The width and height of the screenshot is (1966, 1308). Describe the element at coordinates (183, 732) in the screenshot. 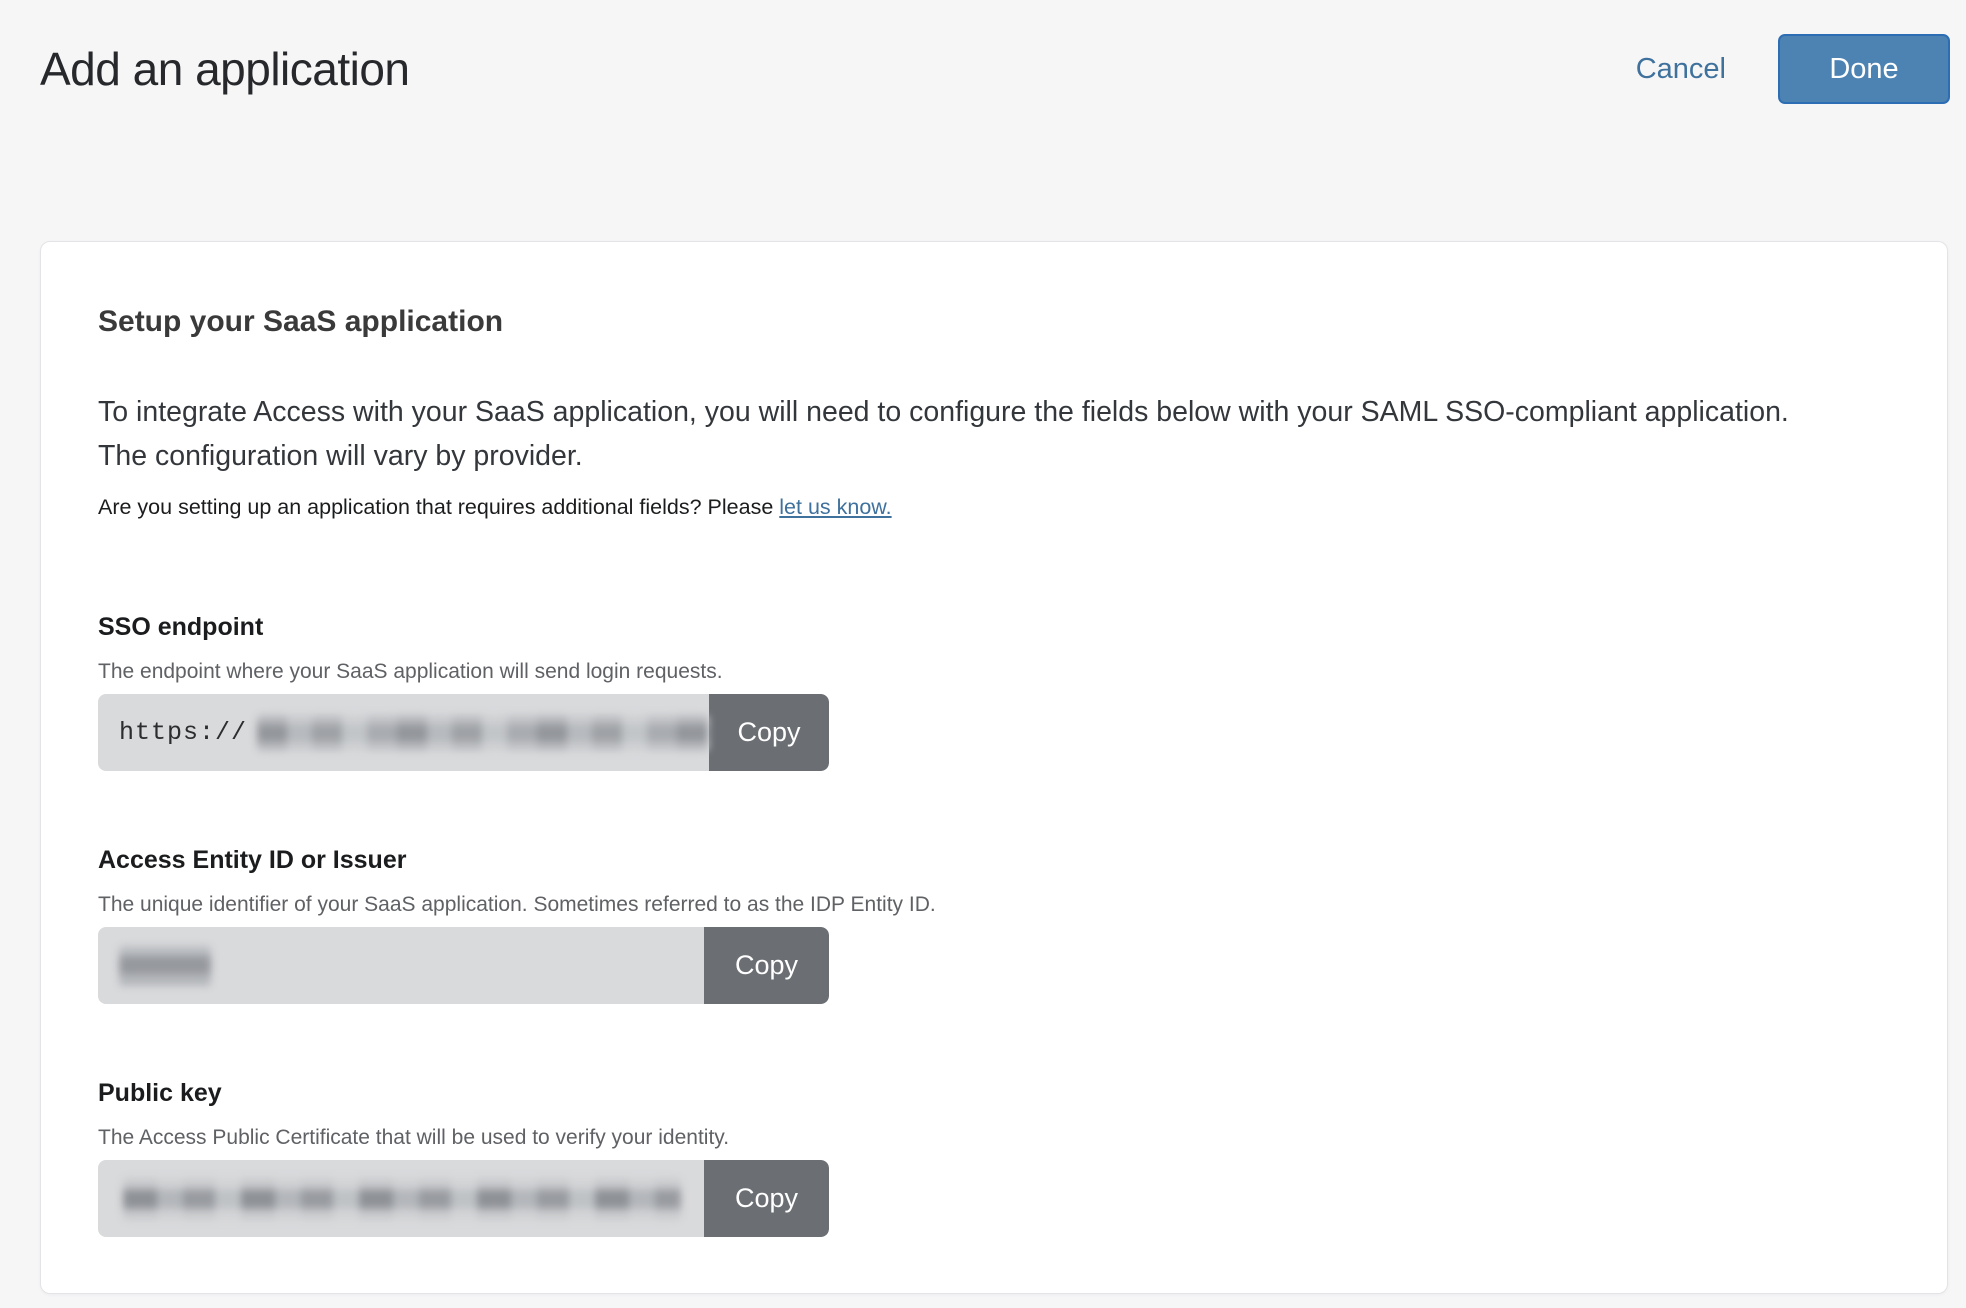

I see `value-prefix: https://` at that location.